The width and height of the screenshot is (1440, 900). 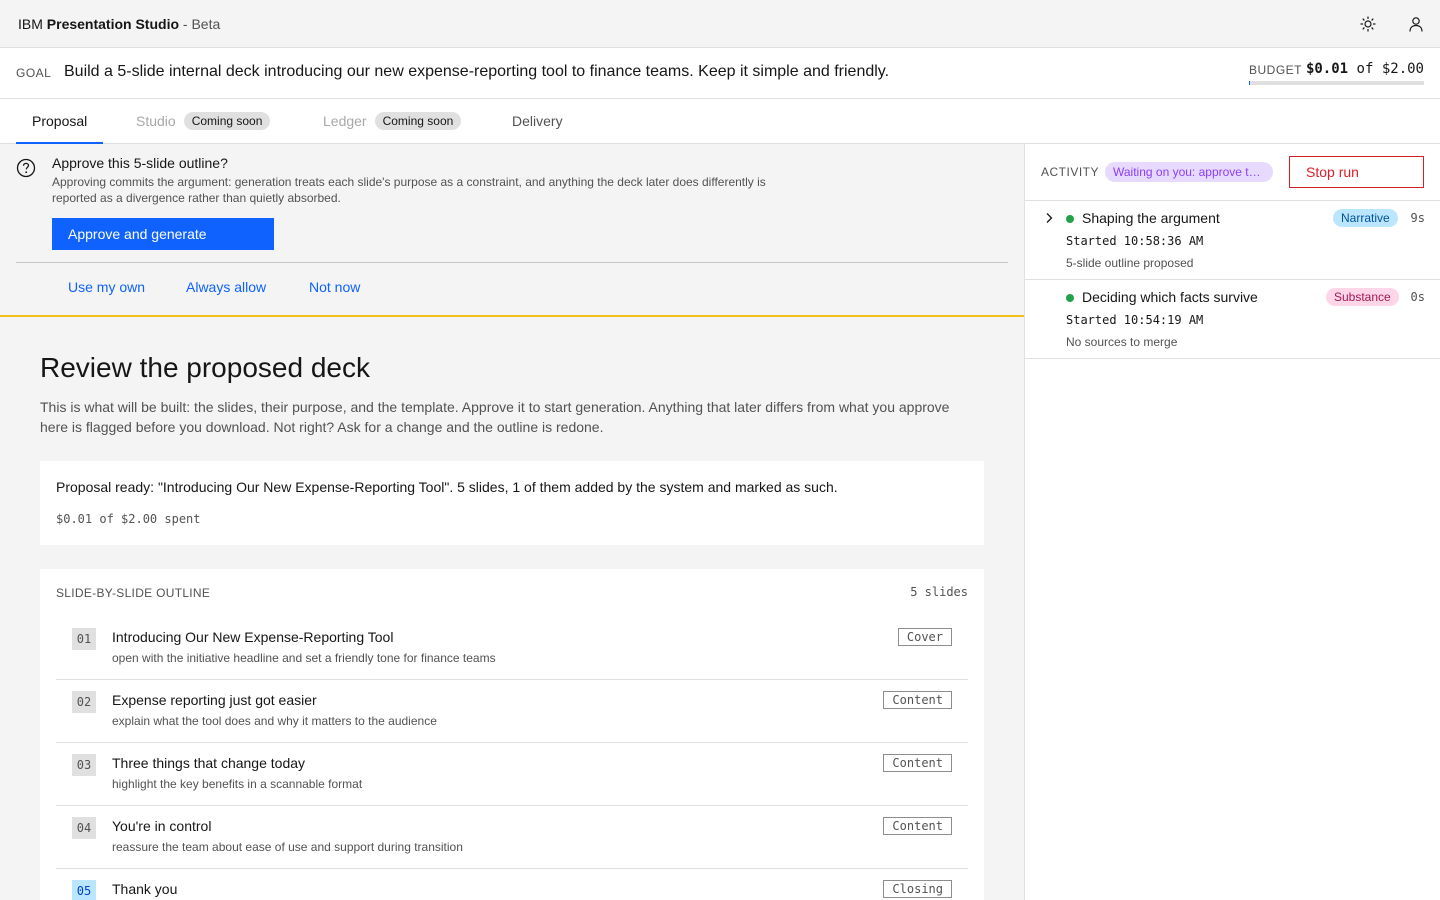 What do you see at coordinates (345, 121) in the screenshot?
I see `tab-label: Ledger` at bounding box center [345, 121].